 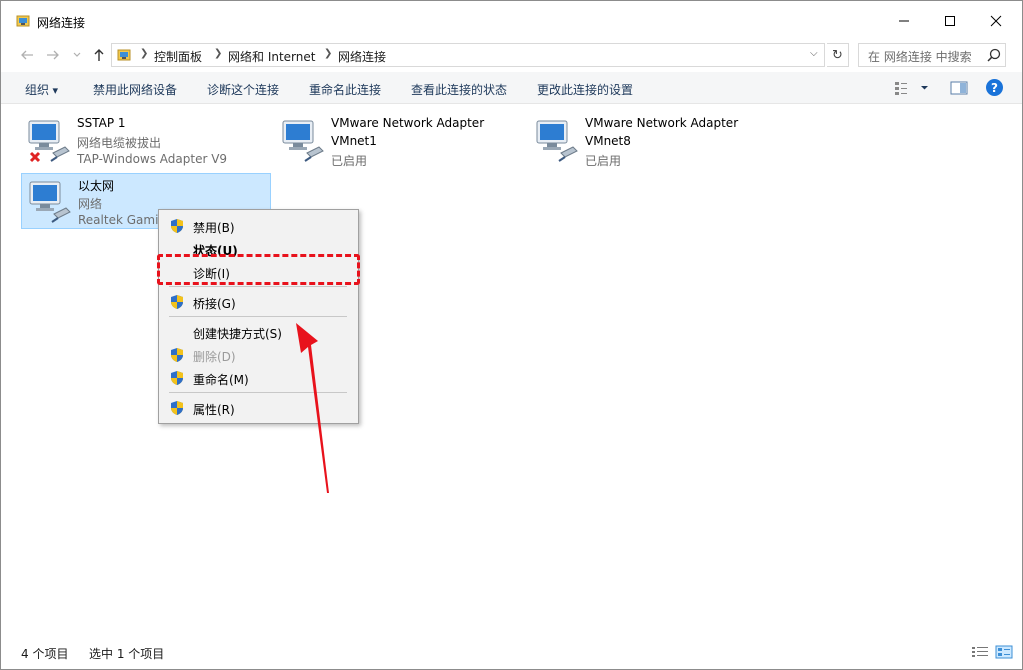 I want to click on breadcrumb-control-panel: 控制面板, so click(x=178, y=56).